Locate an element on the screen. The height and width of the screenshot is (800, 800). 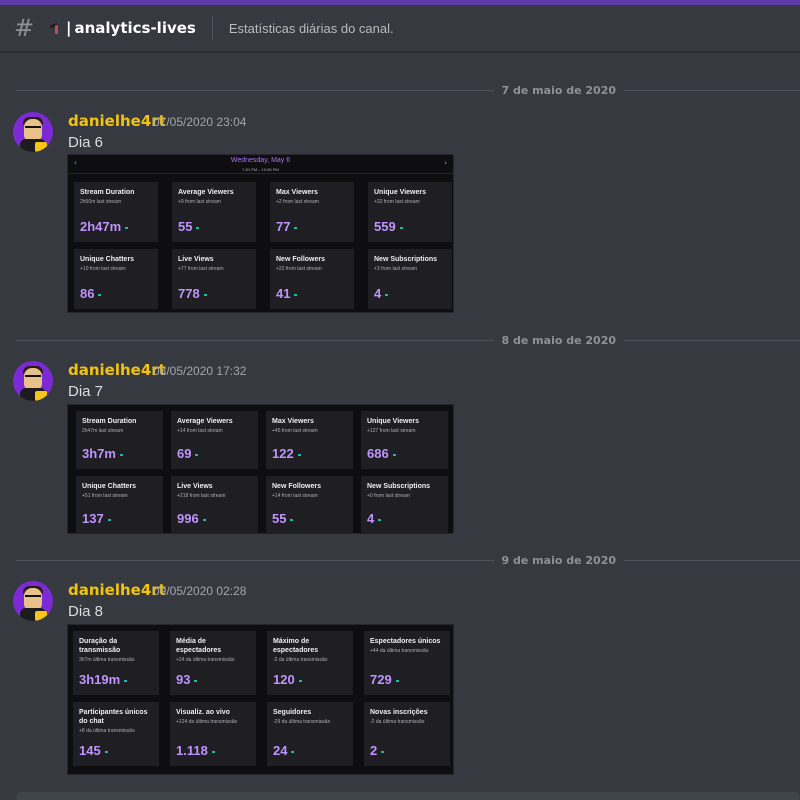
date-divider-label: 9 de maio de 2020 is located at coordinates (558, 560).